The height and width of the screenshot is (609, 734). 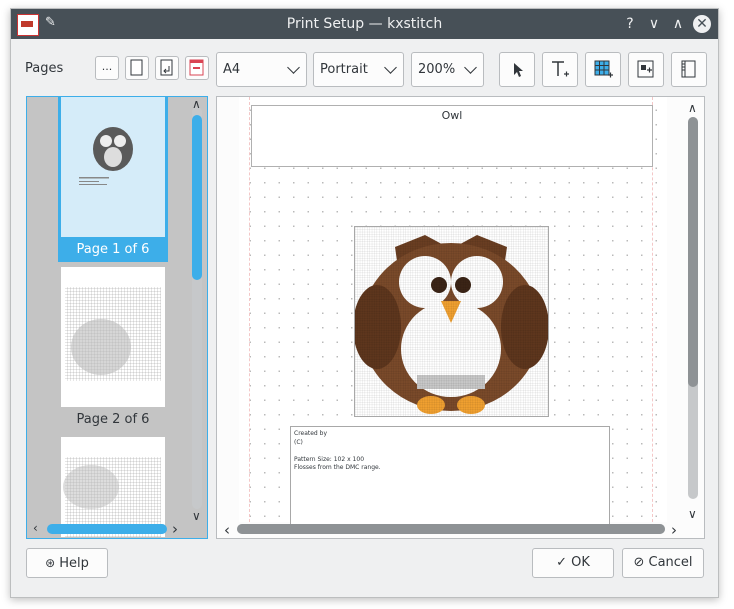 I want to click on insert-page-icon, so click(x=166, y=67).